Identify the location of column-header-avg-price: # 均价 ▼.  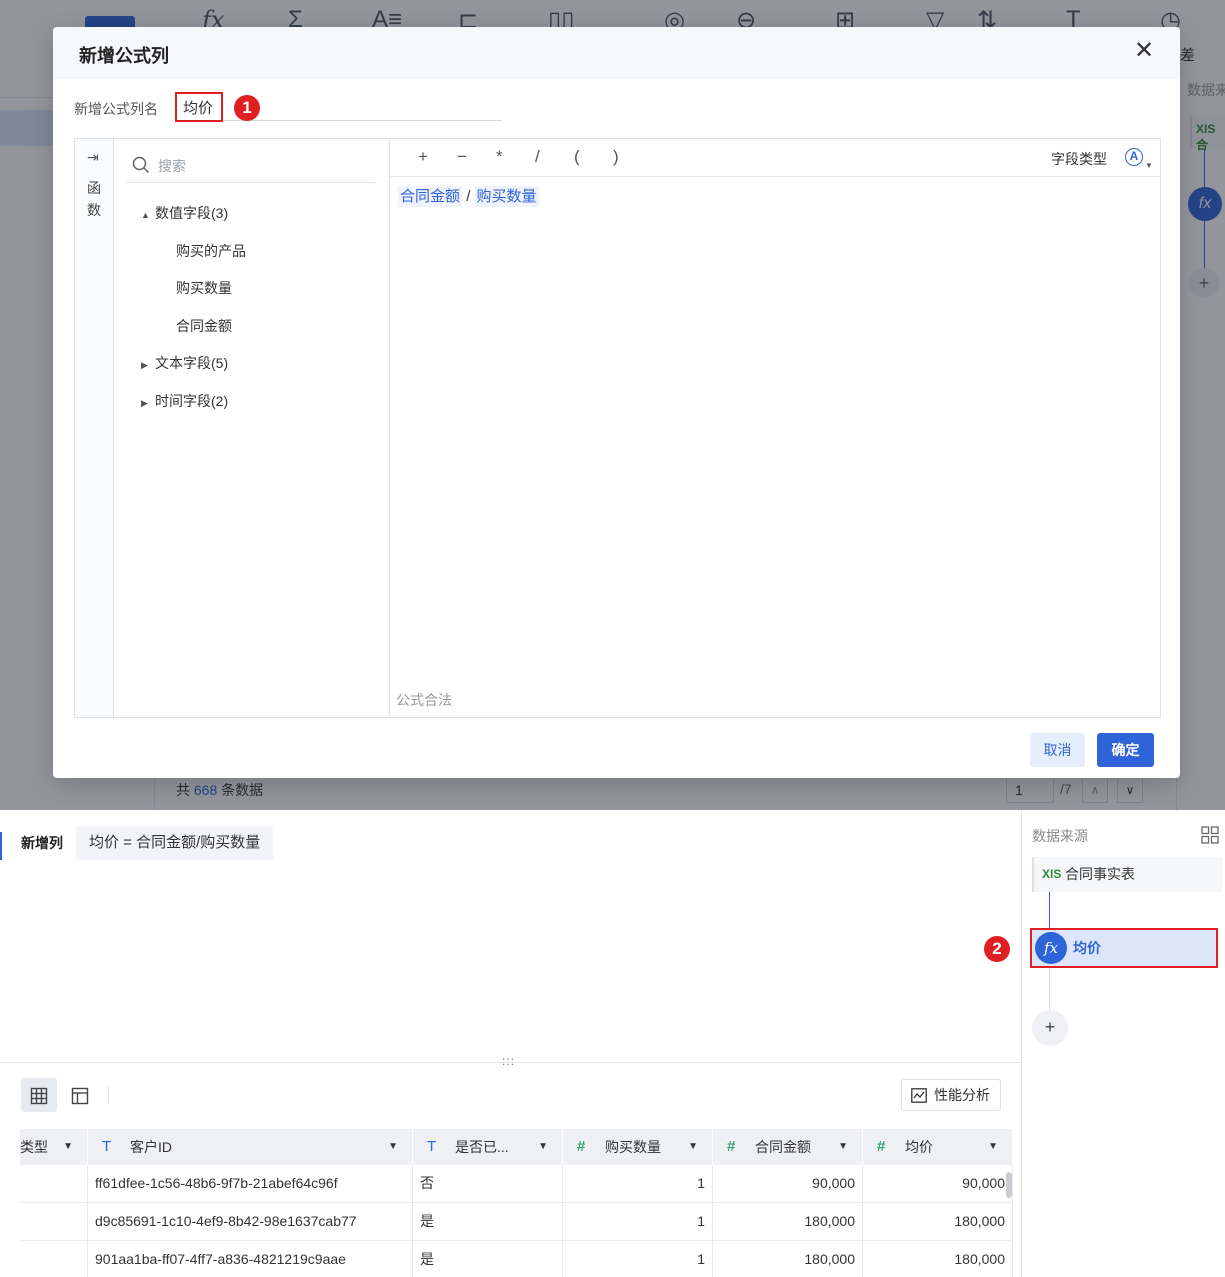
(938, 1147).